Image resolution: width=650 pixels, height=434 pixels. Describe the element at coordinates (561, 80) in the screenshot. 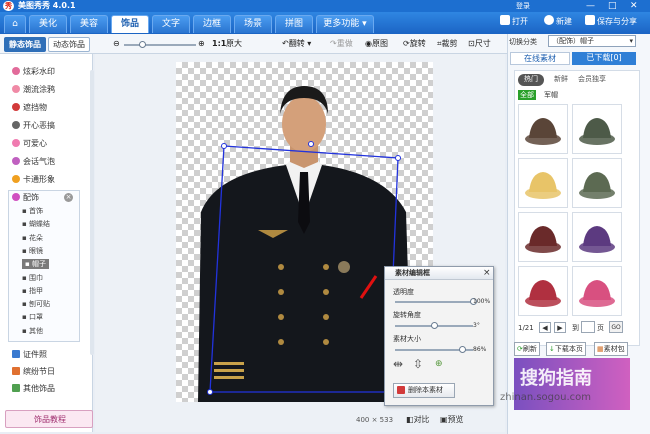

I see `filter-new: 新鲜` at that location.